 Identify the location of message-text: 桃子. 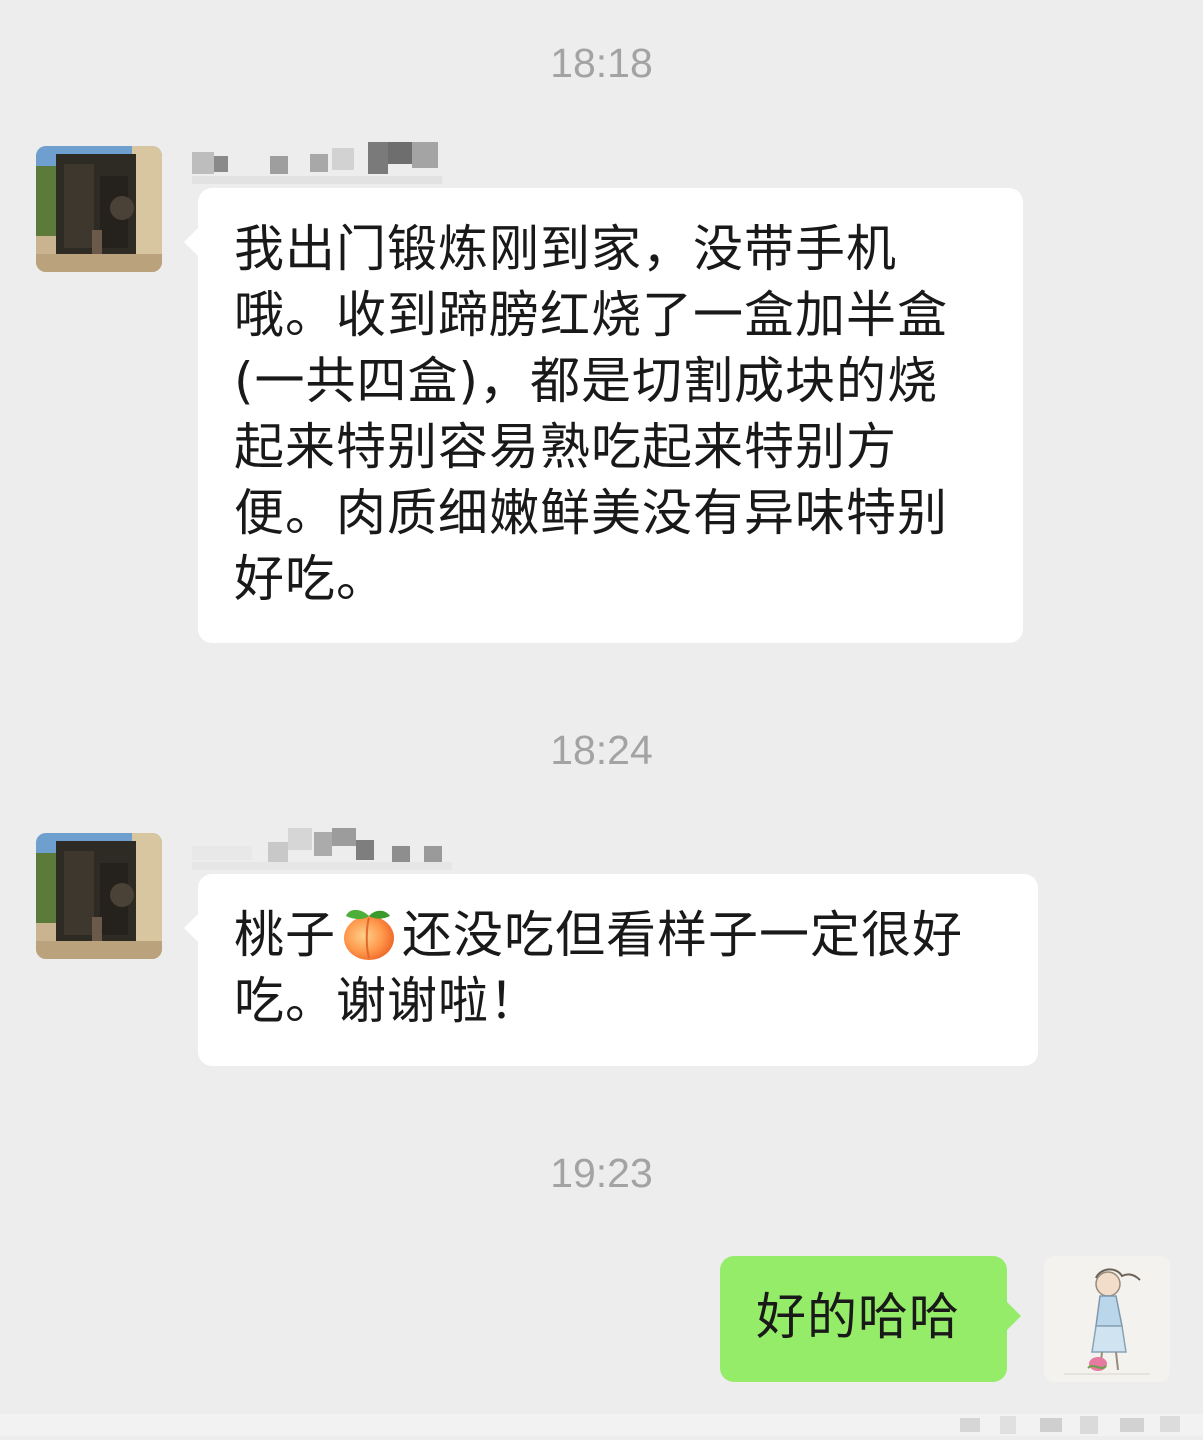
(285, 935).